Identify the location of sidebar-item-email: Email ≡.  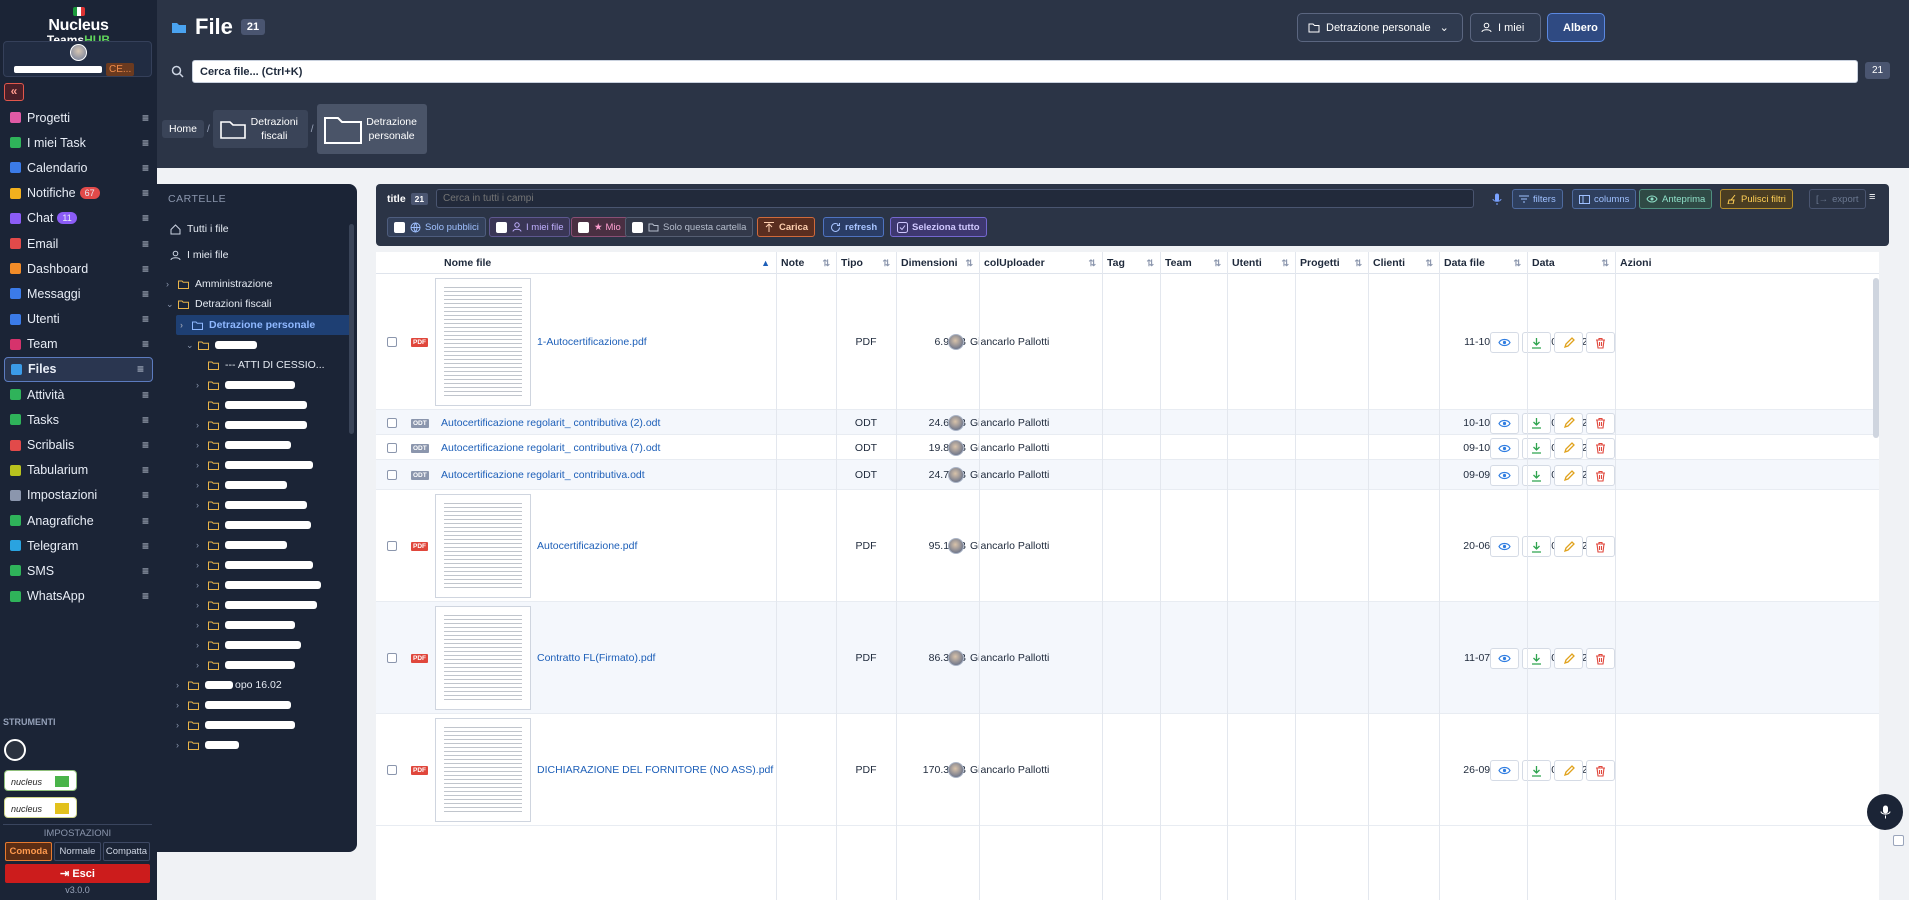
(78, 243).